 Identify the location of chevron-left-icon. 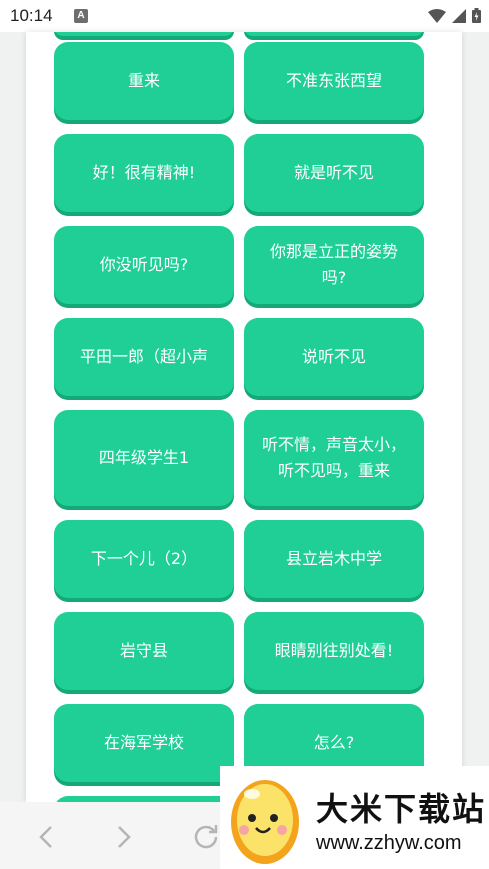
(46, 837).